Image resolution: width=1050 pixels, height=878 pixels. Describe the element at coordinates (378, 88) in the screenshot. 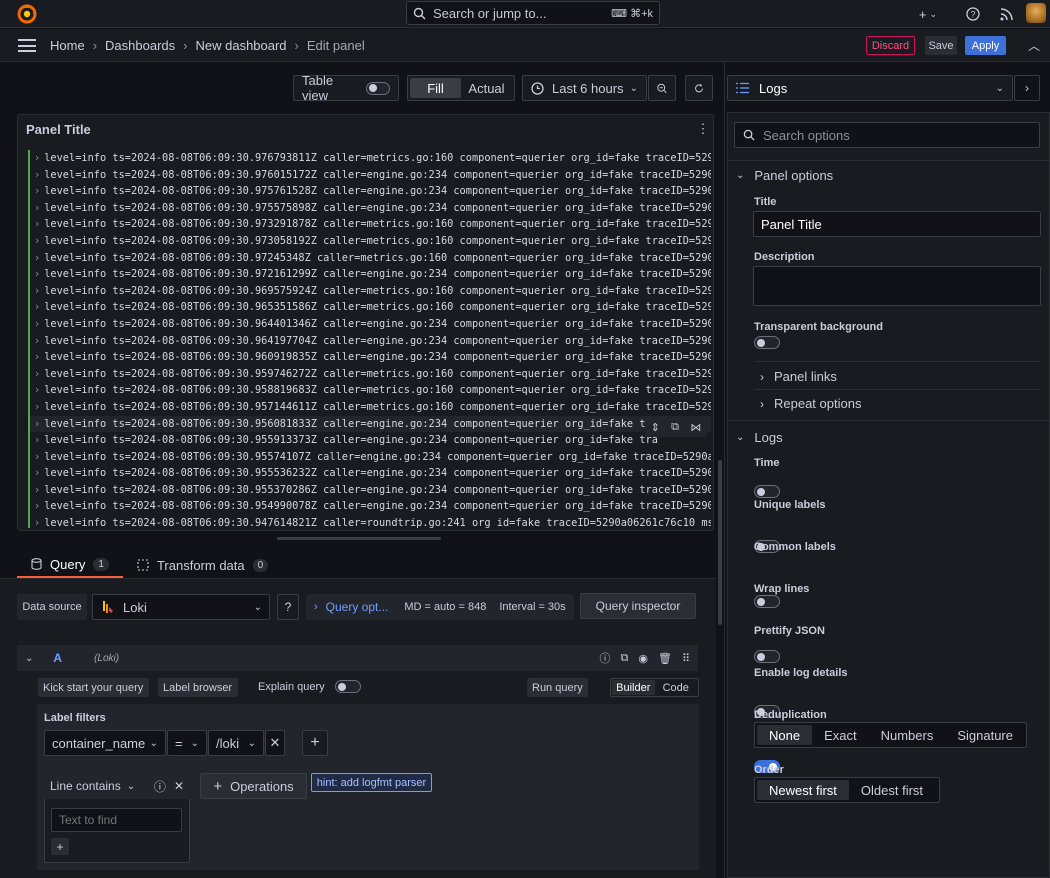

I see `table-view-switch` at that location.